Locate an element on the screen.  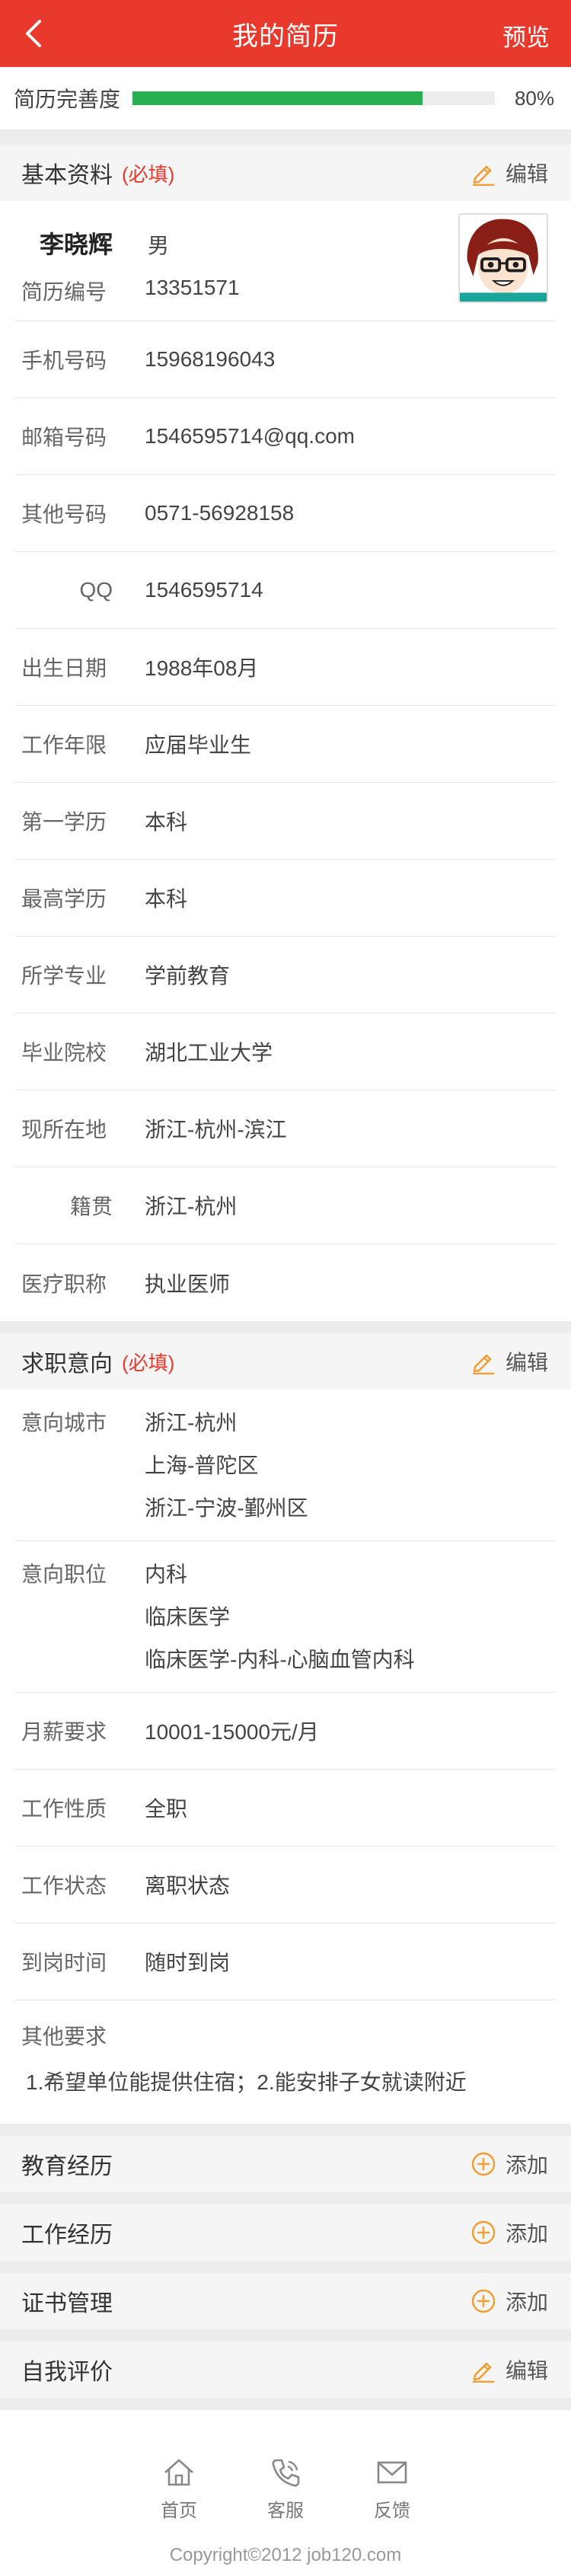
field-label: 意向城市 is located at coordinates (64, 1423).